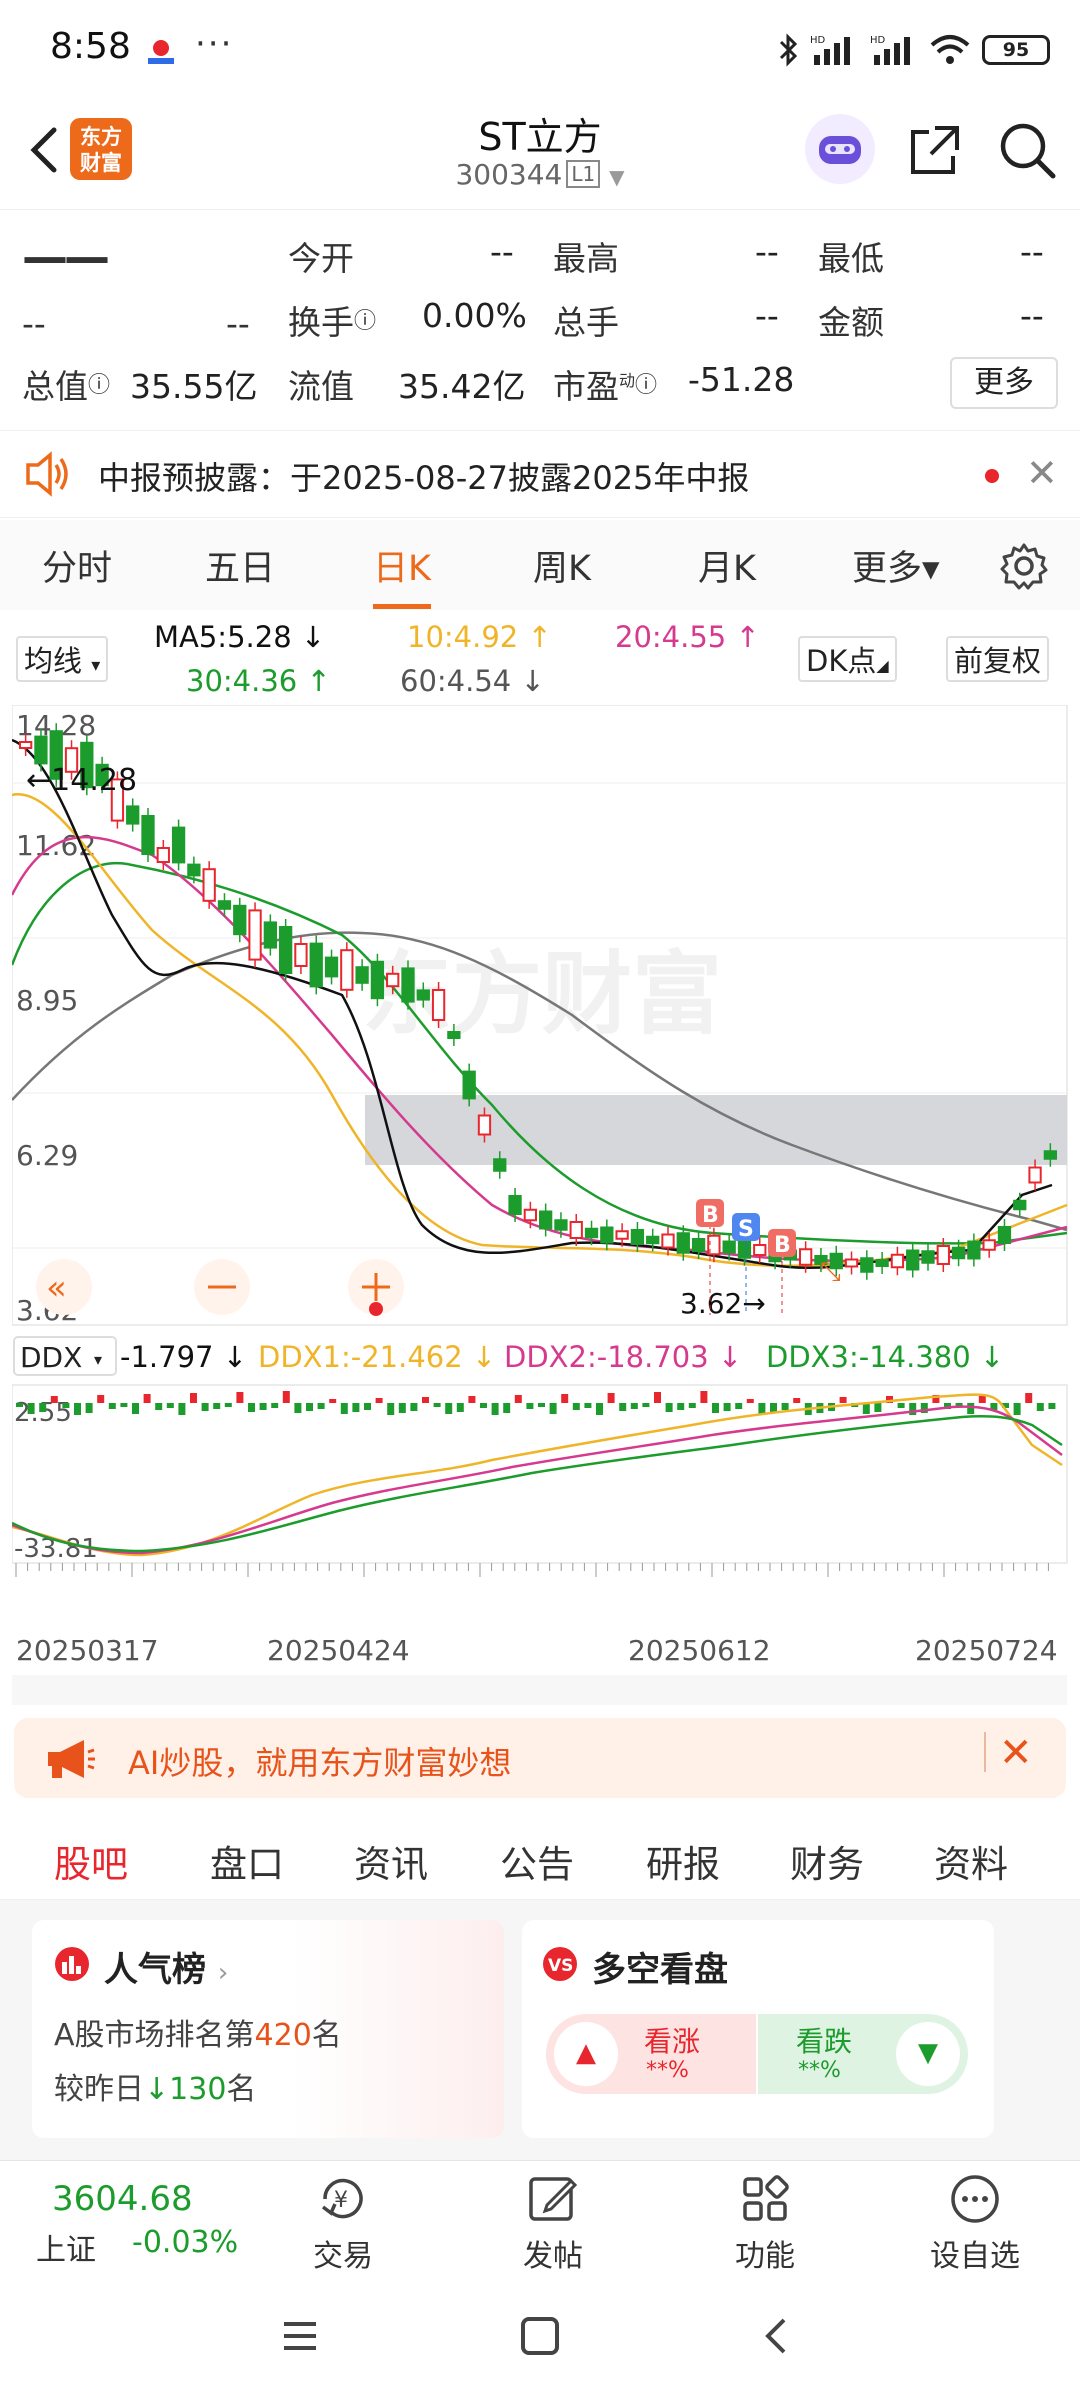 This screenshot has width=1080, height=2400. I want to click on bear-button: 看跌 **% ▼, so click(863, 2054).